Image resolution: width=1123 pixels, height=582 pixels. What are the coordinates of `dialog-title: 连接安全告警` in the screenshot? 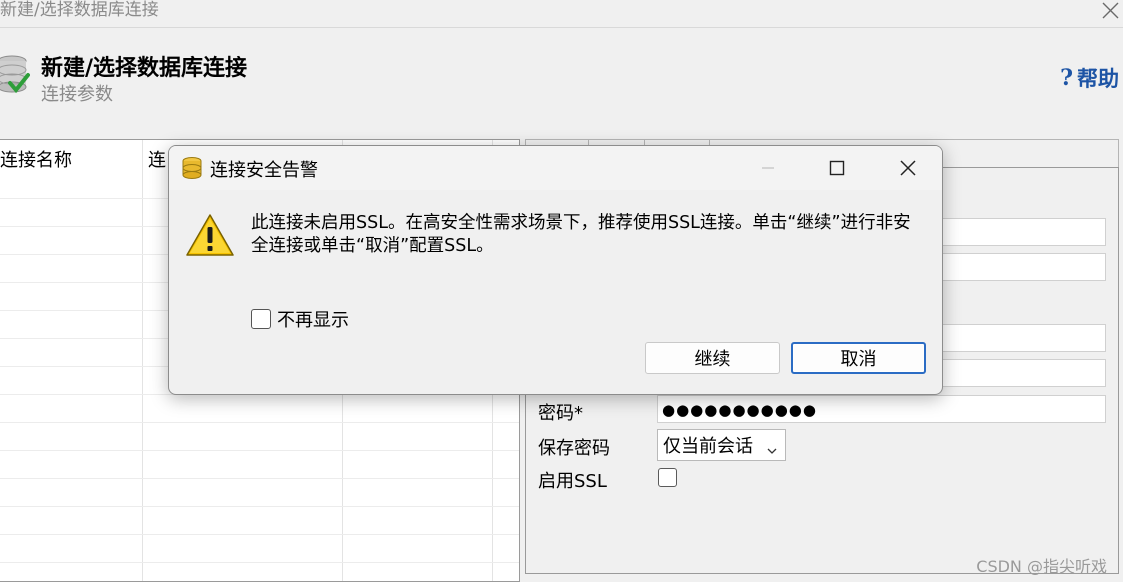 It's located at (264, 170).